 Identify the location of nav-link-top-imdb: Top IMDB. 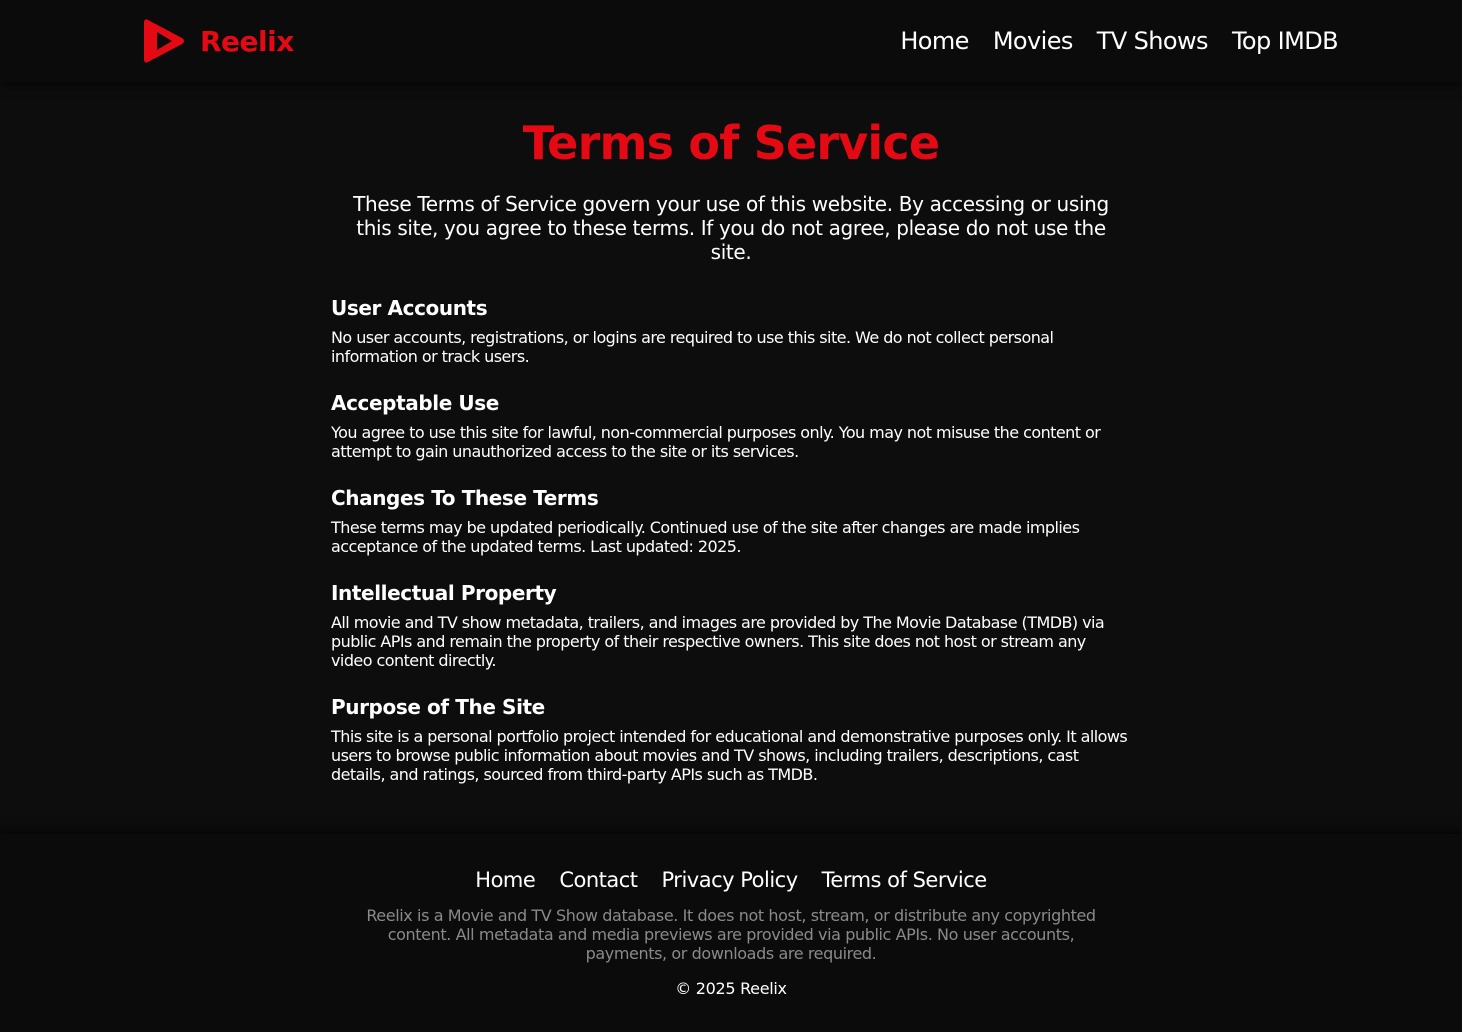
(1285, 41).